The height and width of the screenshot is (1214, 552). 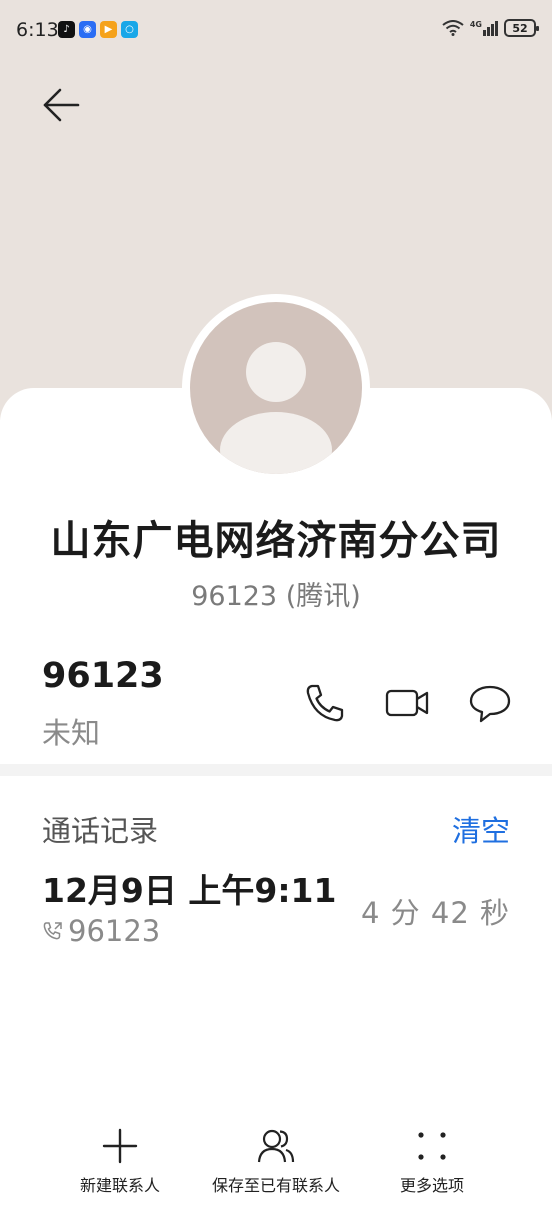 I want to click on call-log-title: 通话记录, so click(x=100, y=831).